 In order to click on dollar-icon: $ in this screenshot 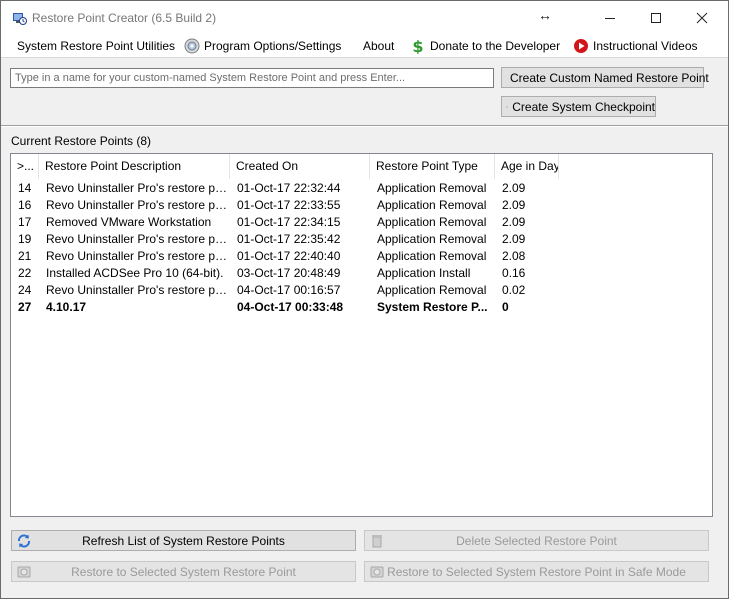, I will do `click(417, 46)`.